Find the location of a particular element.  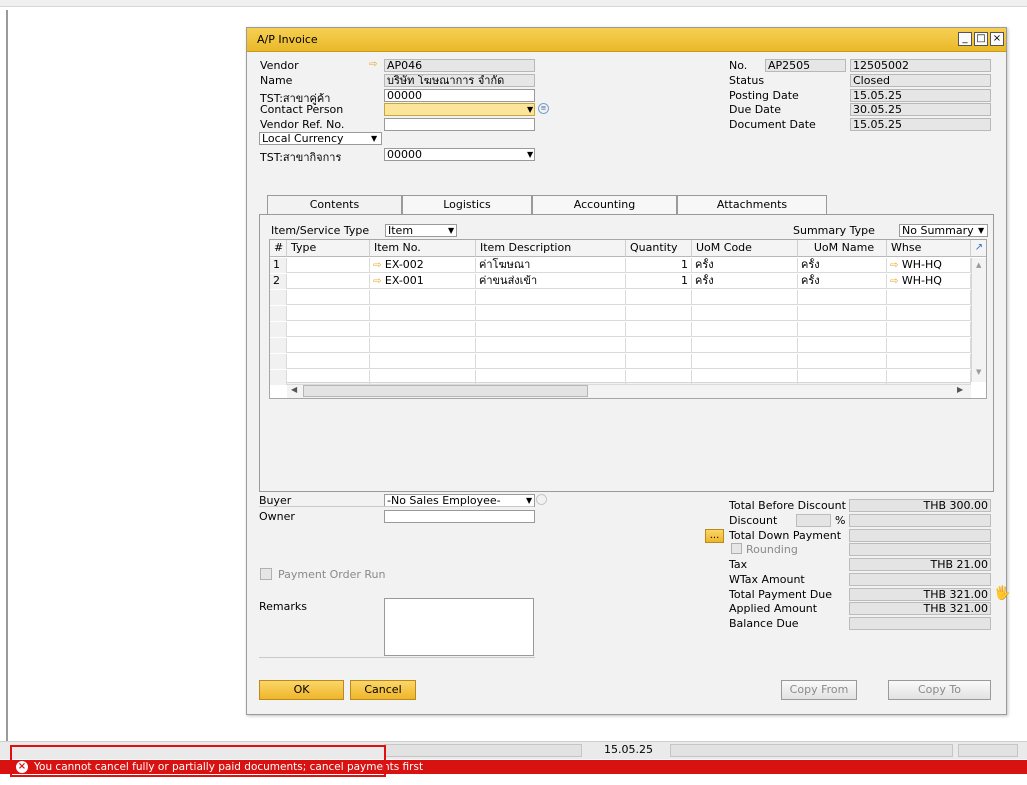

payment-order-checkbox is located at coordinates (266, 574).